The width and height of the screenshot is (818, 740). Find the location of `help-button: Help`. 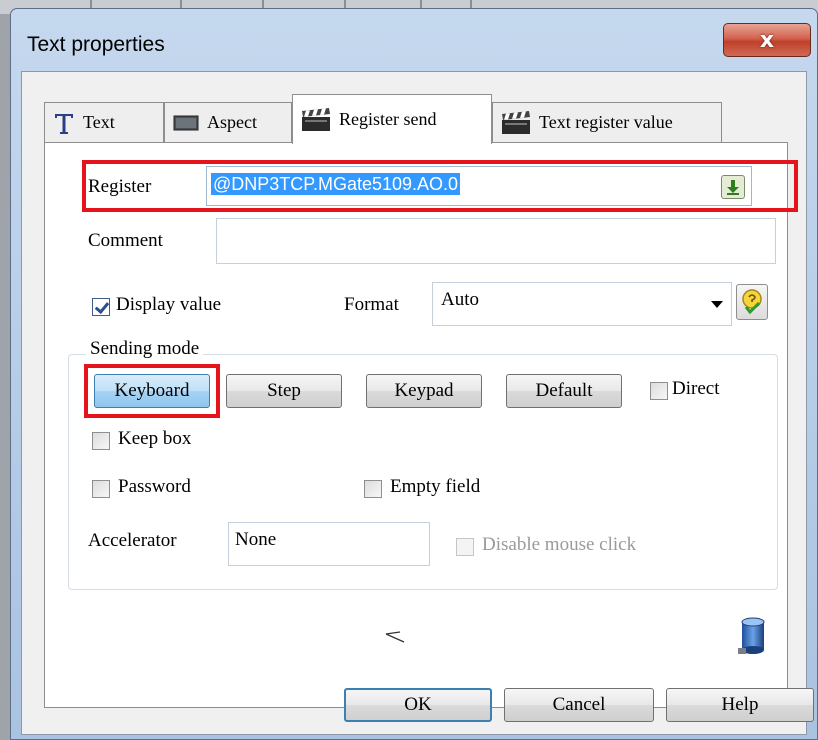

help-button: Help is located at coordinates (740, 705).